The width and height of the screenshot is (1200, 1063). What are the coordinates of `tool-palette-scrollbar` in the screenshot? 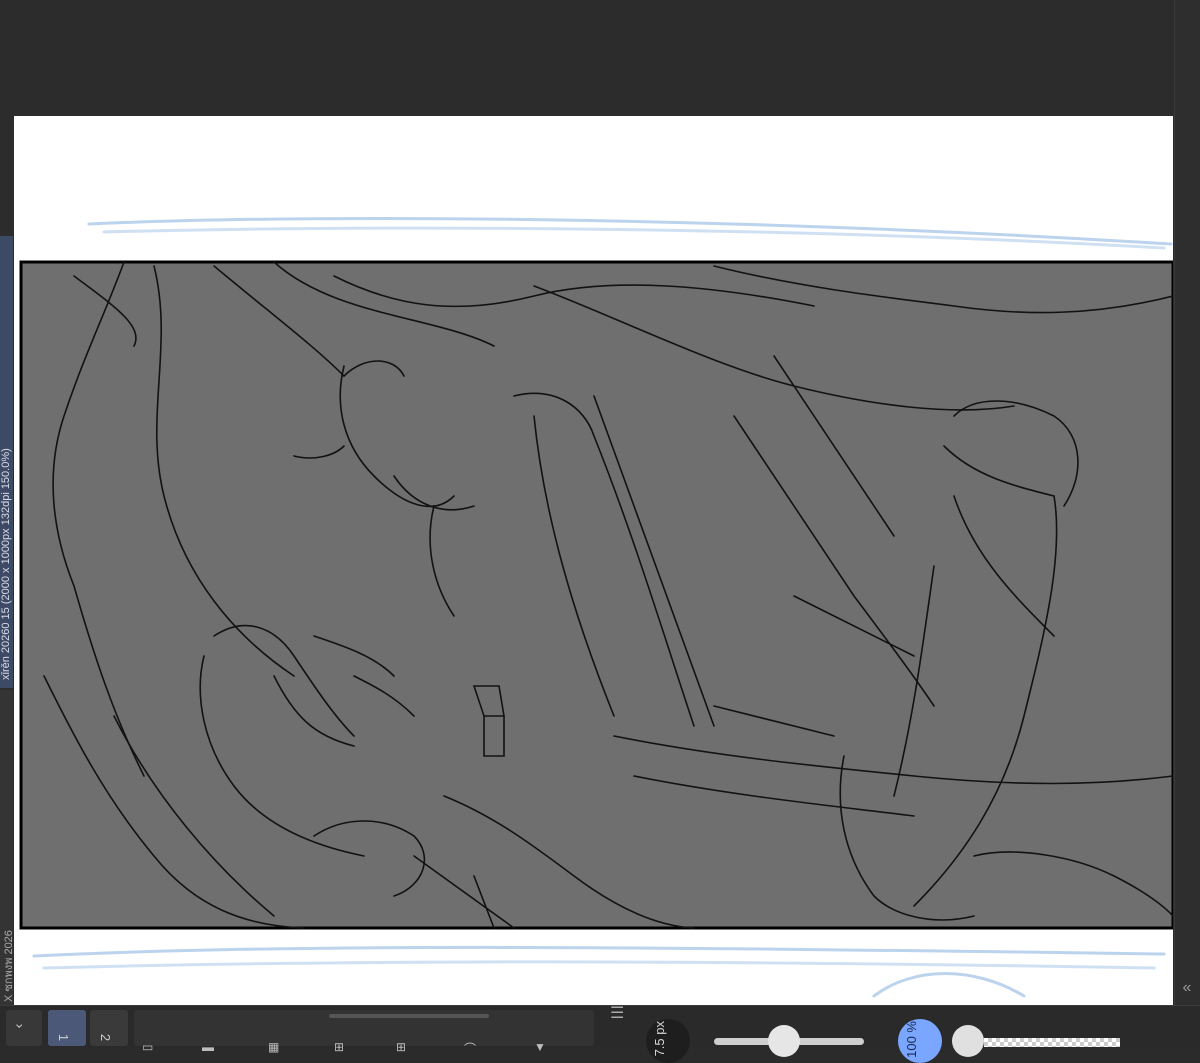 It's located at (409, 1016).